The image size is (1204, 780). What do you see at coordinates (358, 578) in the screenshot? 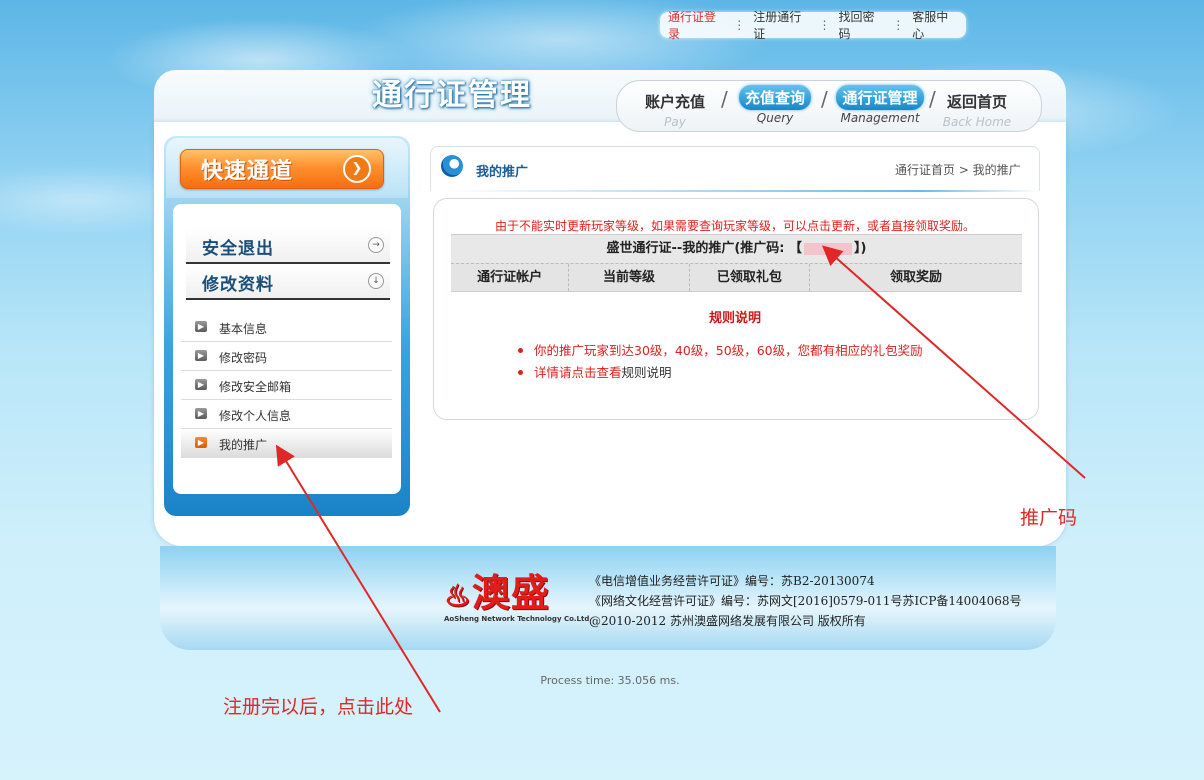
I see `arrow-to-my-promotion` at bounding box center [358, 578].